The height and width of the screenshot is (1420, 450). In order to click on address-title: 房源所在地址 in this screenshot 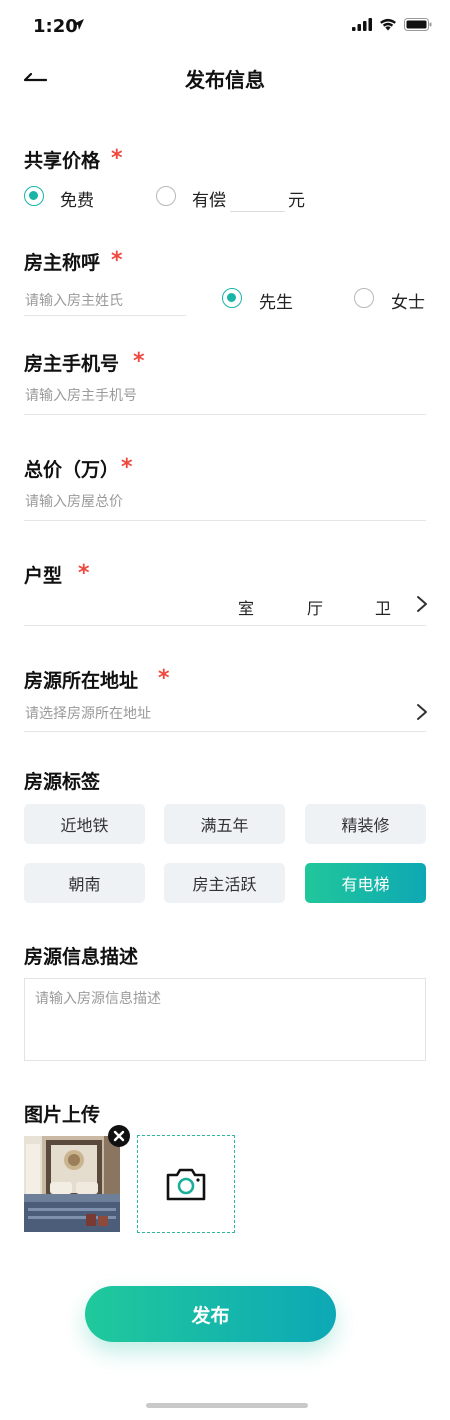, I will do `click(81, 681)`.